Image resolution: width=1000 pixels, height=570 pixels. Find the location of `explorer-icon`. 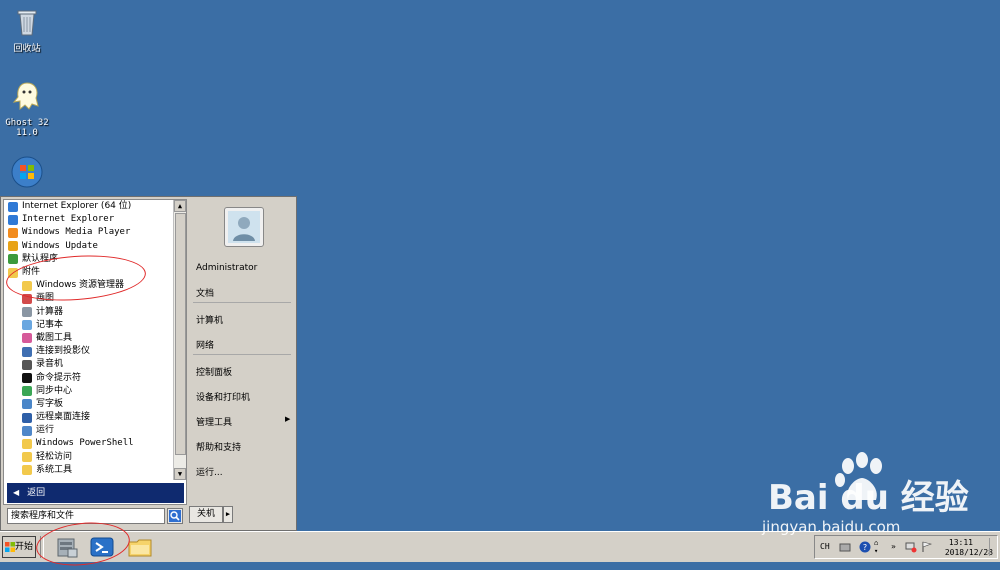

explorer-icon is located at coordinates (27, 285).